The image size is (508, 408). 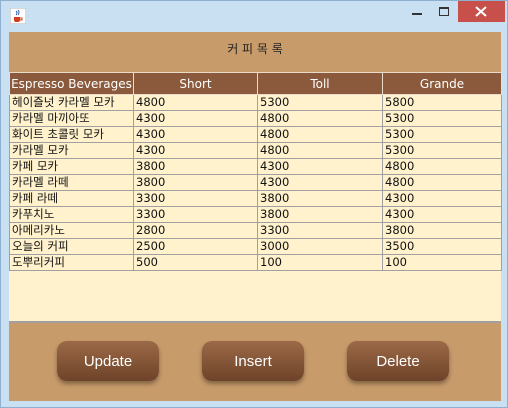 I want to click on beverage-name-cell: 헤이즐넛 카라멜 모카, so click(x=71, y=102).